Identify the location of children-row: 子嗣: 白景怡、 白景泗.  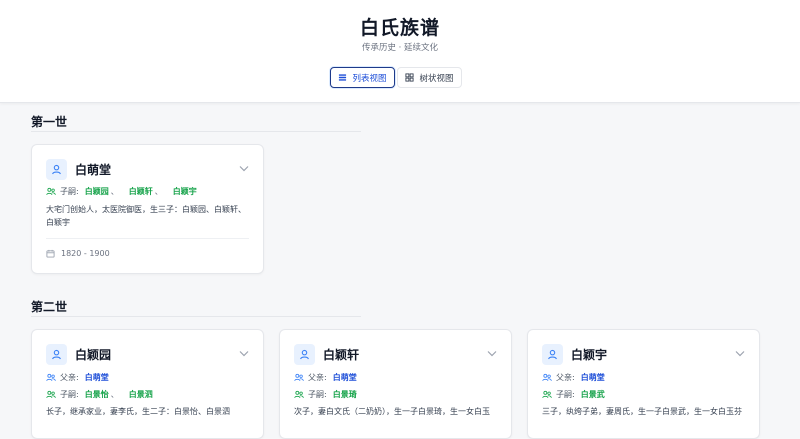
(99, 394).